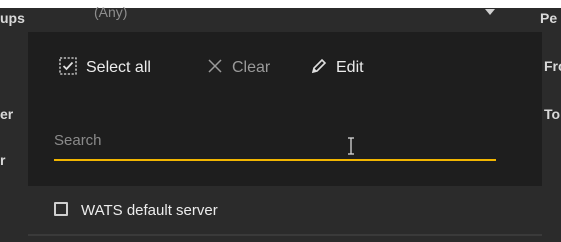 The height and width of the screenshot is (242, 561). Describe the element at coordinates (12, 18) in the screenshot. I see `background-label-groups: ups` at that location.